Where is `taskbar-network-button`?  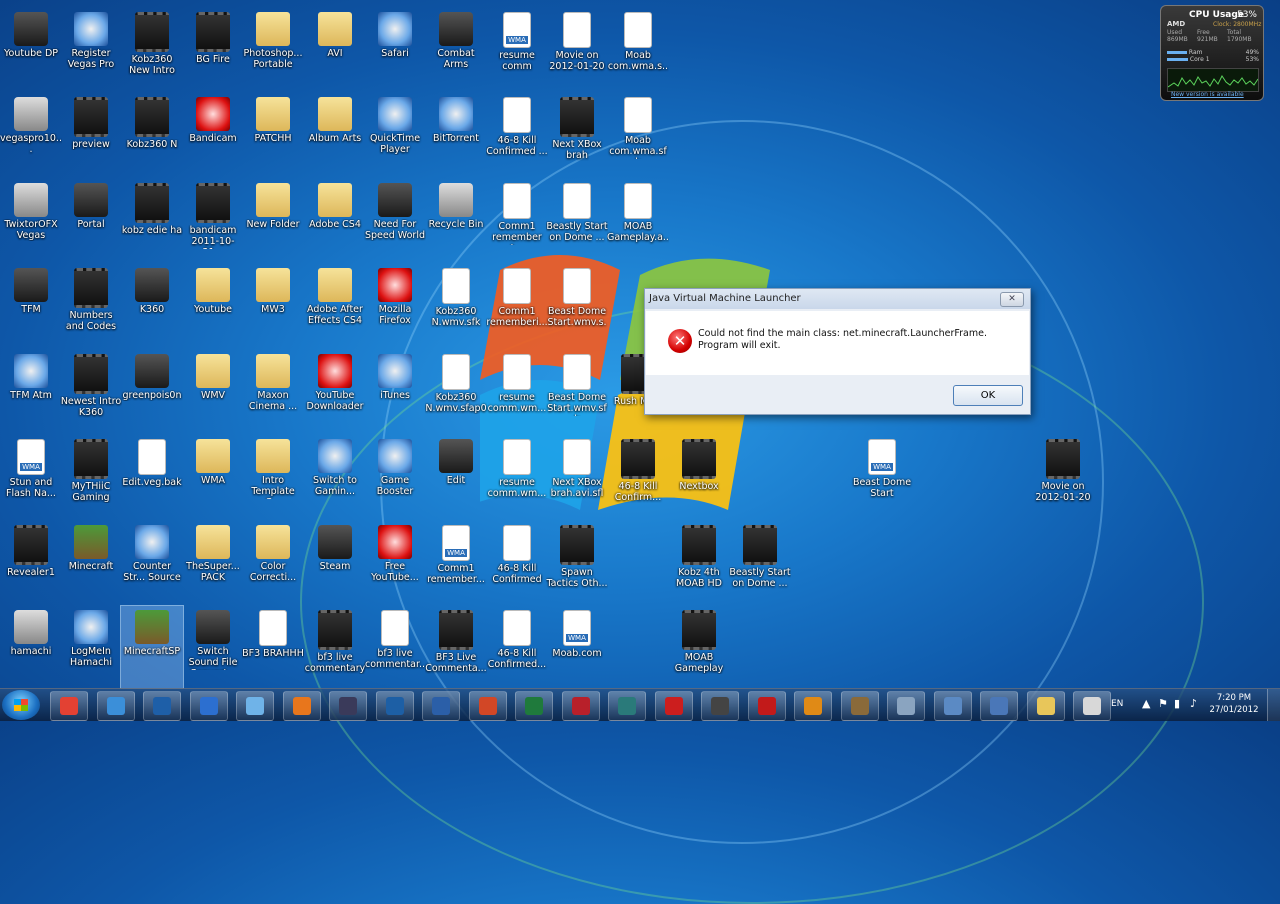
taskbar-network-button is located at coordinates (999, 706).